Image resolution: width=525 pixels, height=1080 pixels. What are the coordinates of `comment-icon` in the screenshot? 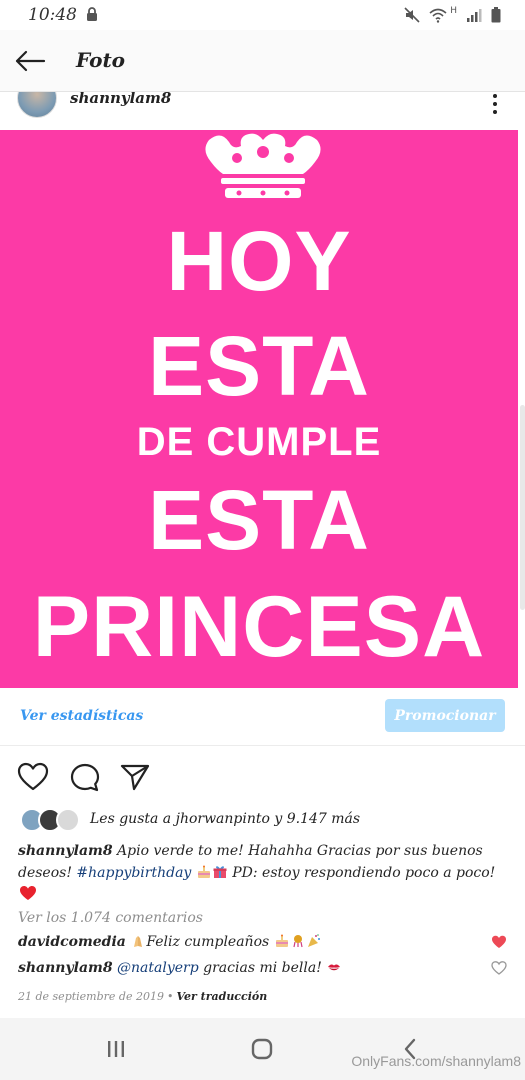 It's located at (85, 777).